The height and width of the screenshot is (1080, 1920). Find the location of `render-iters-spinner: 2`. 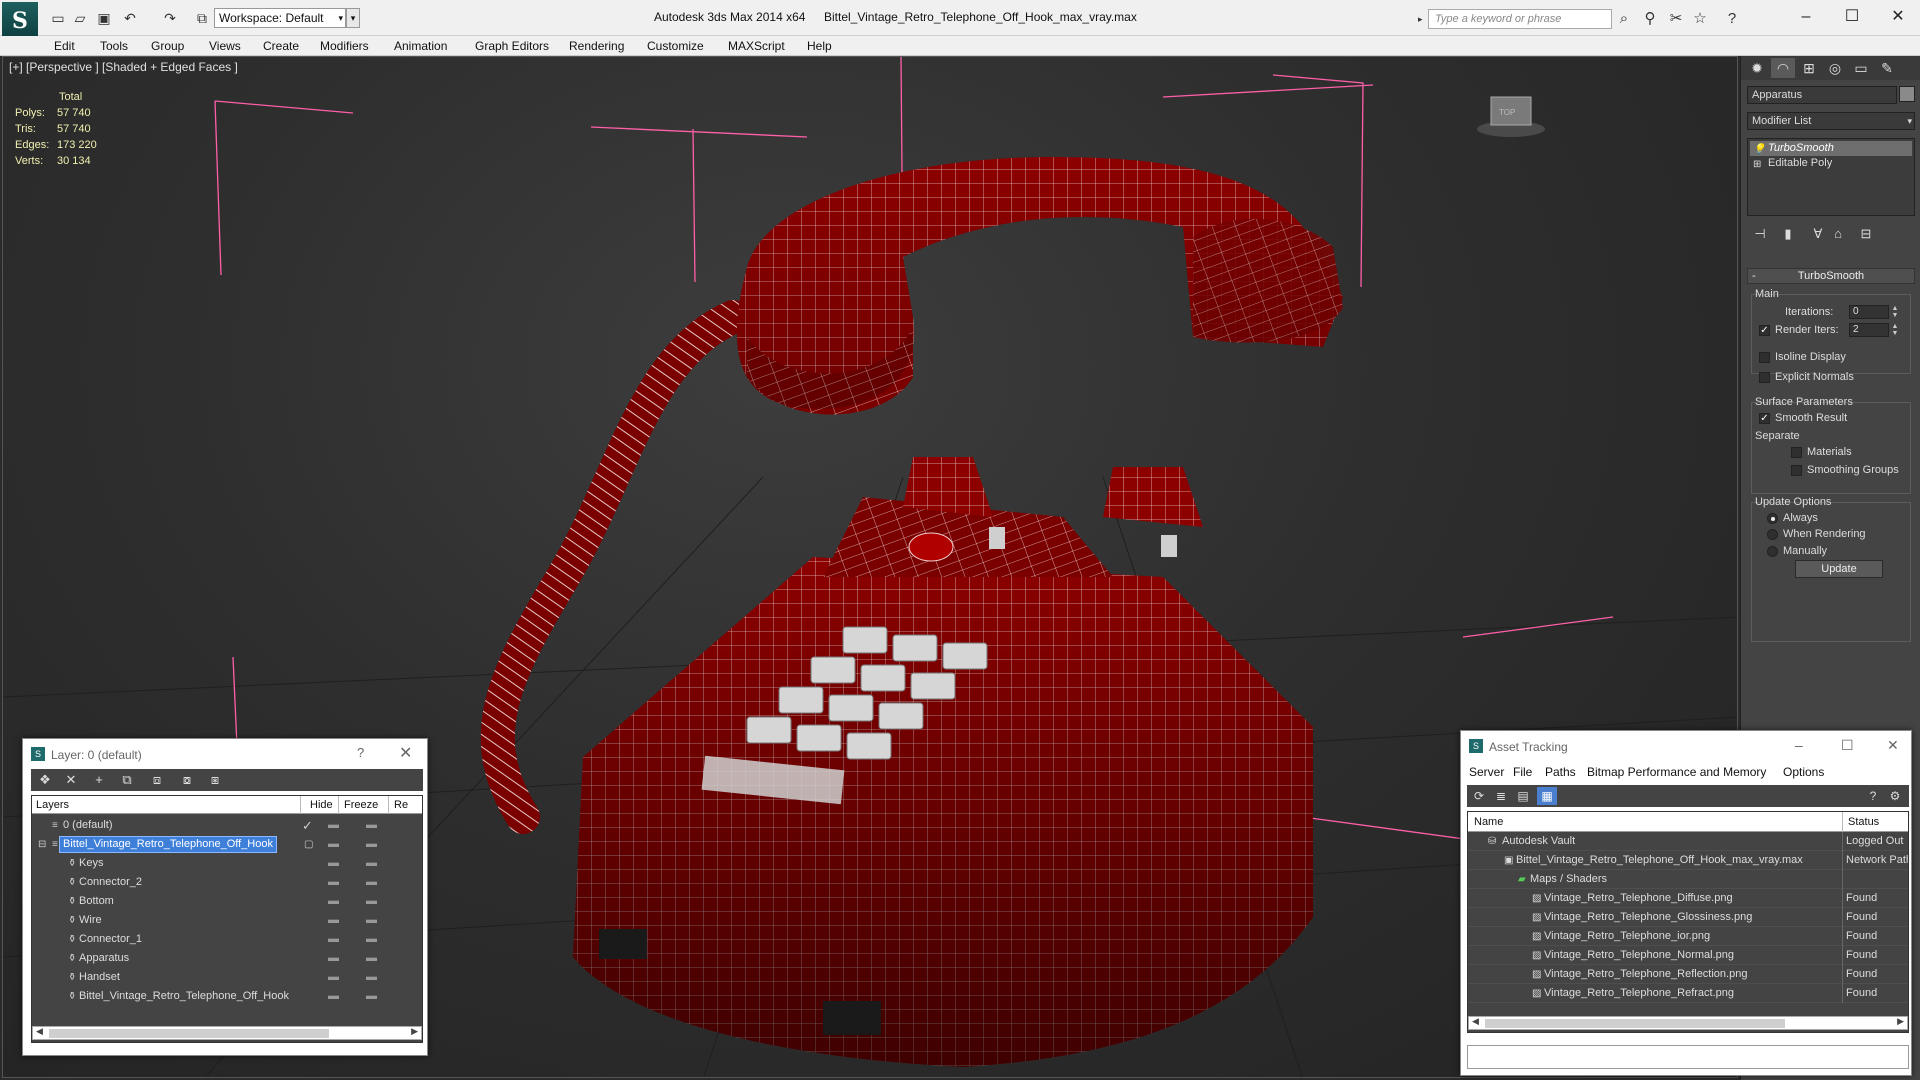

render-iters-spinner: 2 is located at coordinates (1869, 330).